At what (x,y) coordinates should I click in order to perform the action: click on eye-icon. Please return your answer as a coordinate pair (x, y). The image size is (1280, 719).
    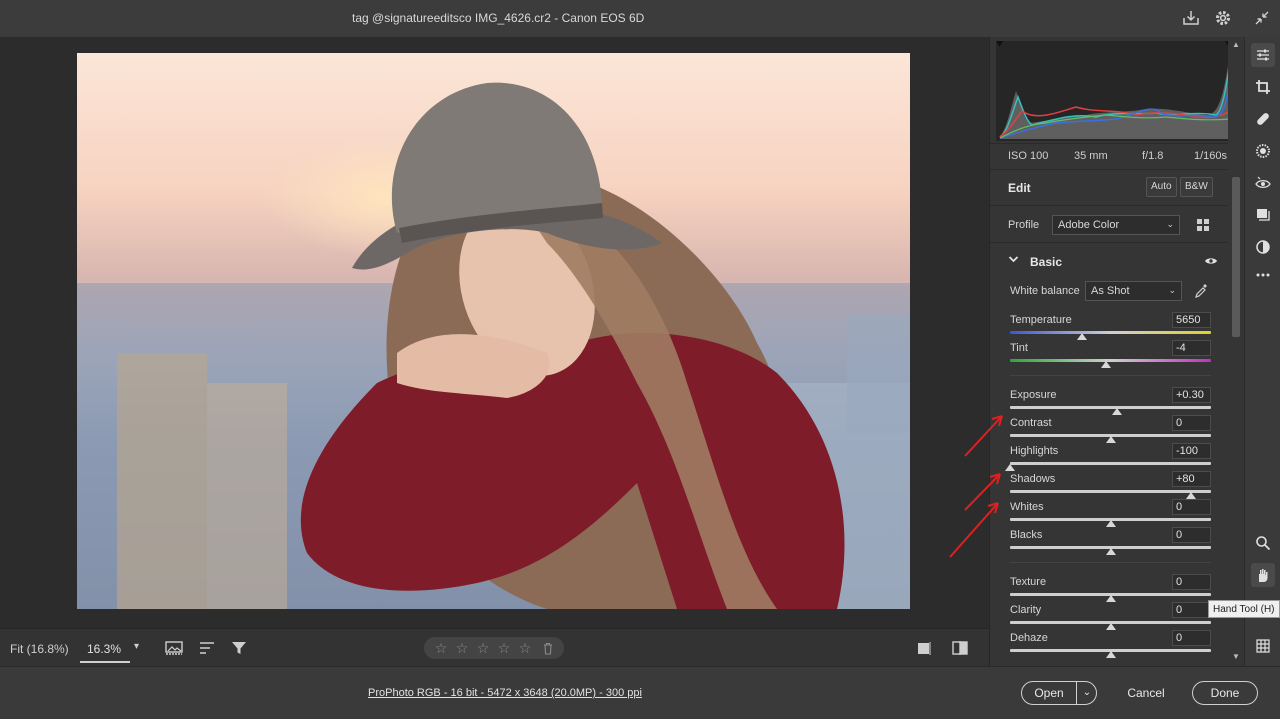
    Looking at the image, I should click on (1211, 261).